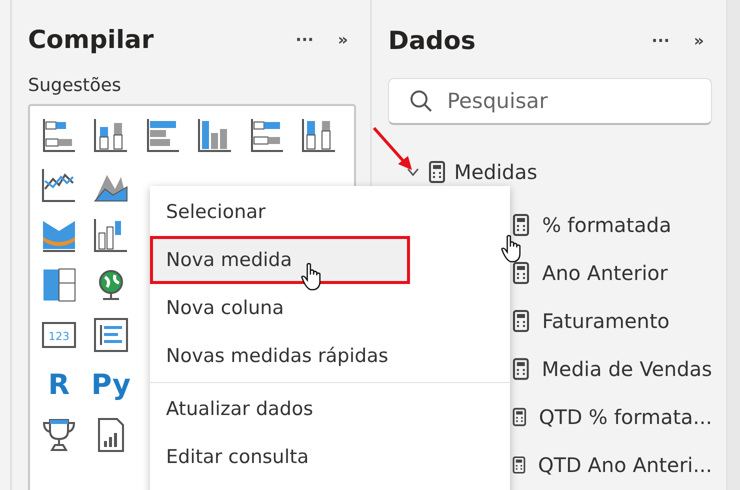  I want to click on visual-button: Py, so click(111, 385).